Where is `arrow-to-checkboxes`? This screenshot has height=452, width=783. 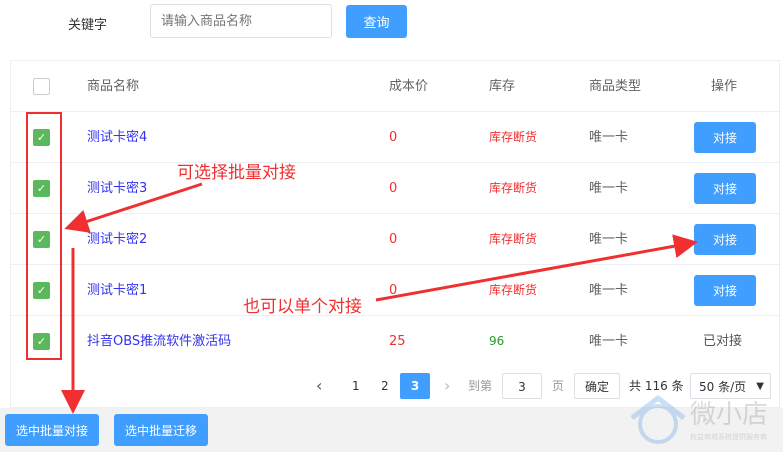
arrow-to-checkboxes is located at coordinates (133, 207).